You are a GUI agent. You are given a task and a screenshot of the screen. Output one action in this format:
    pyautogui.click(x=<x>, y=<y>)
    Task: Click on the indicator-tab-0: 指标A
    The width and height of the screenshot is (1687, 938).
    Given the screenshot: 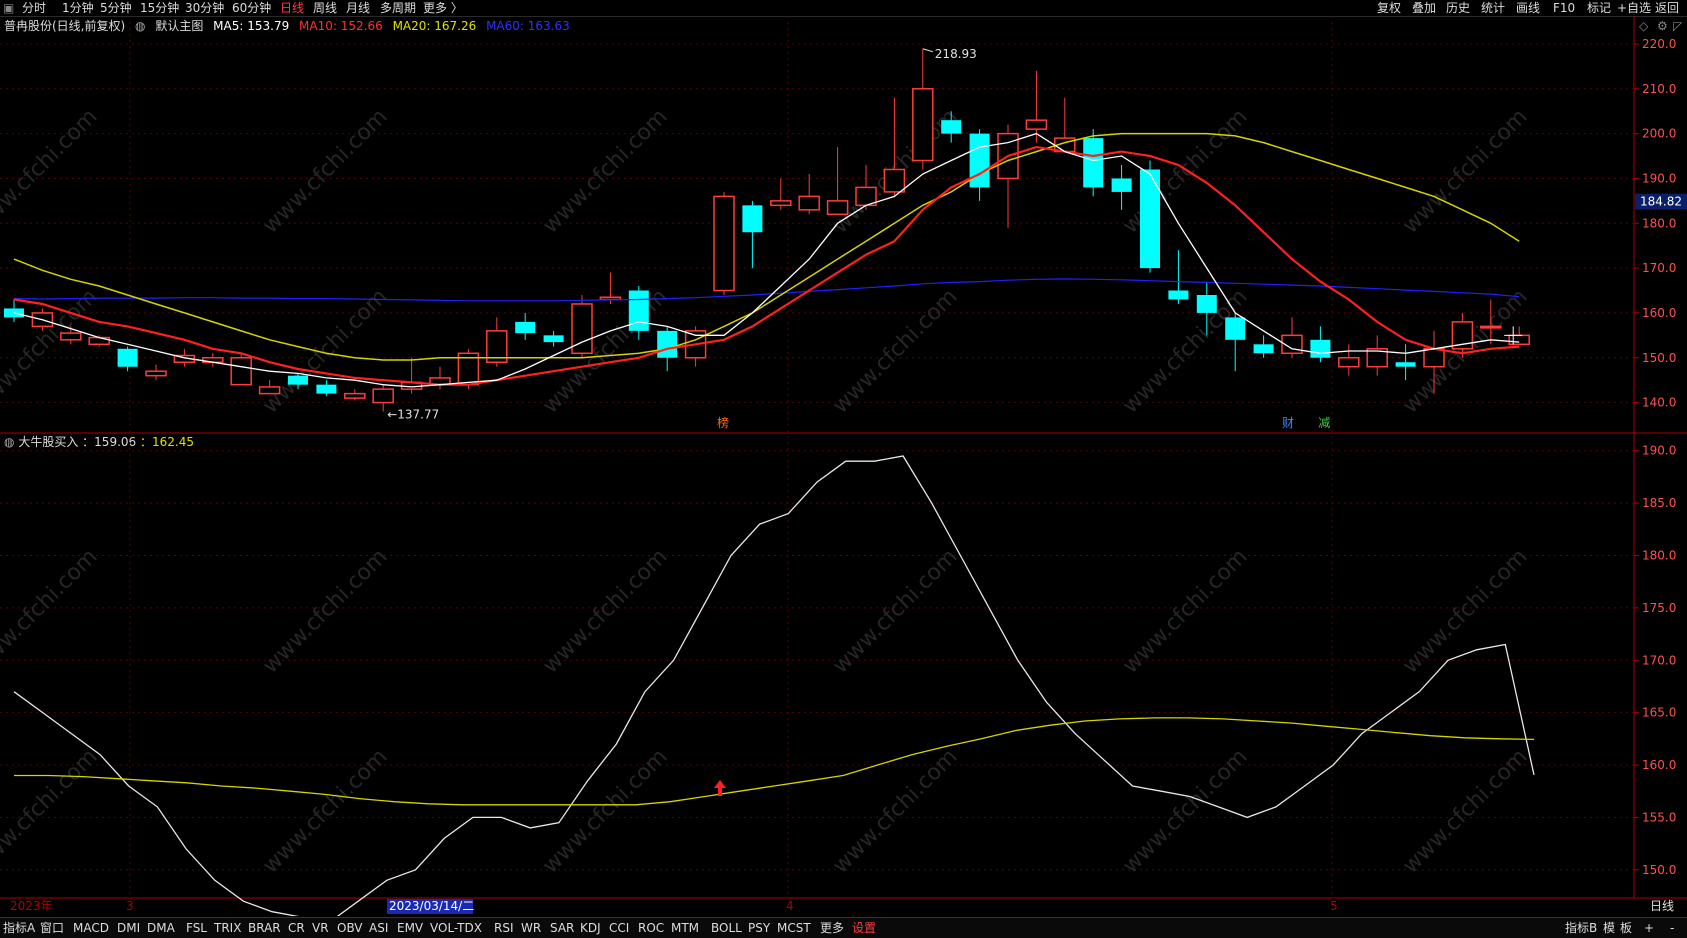 What is the action you would take?
    pyautogui.click(x=19, y=928)
    